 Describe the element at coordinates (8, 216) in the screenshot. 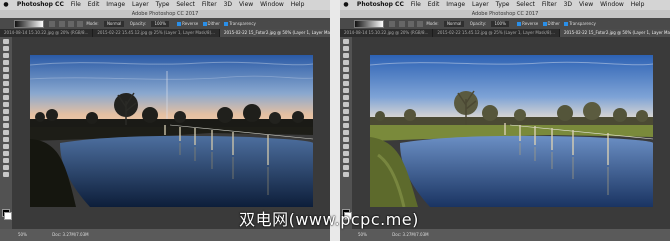

I see `background-color-swatch` at that location.